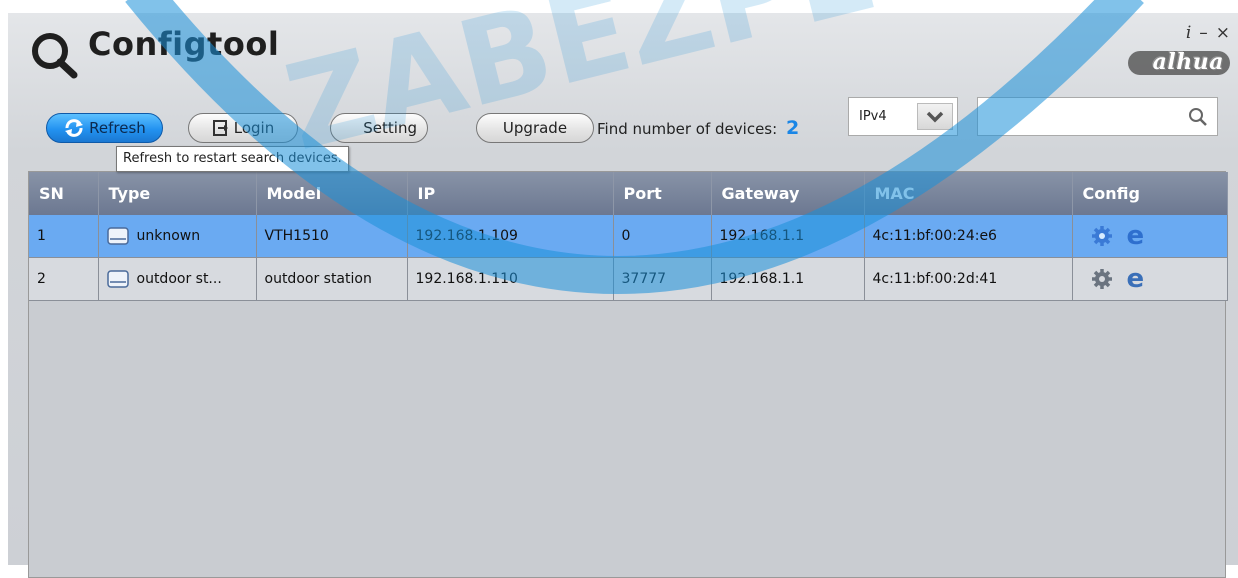 Image resolution: width=1238 pixels, height=578 pixels. I want to click on app-title: Configtool, so click(184, 44).